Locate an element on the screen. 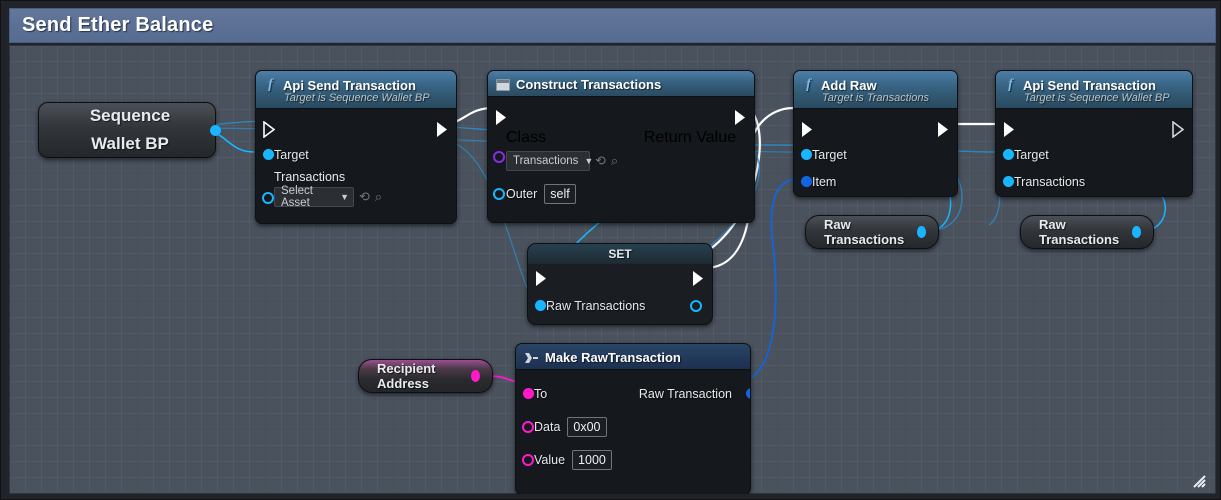 The height and width of the screenshot is (500, 1221). node-recipient-address: Recipient Address is located at coordinates (425, 376).